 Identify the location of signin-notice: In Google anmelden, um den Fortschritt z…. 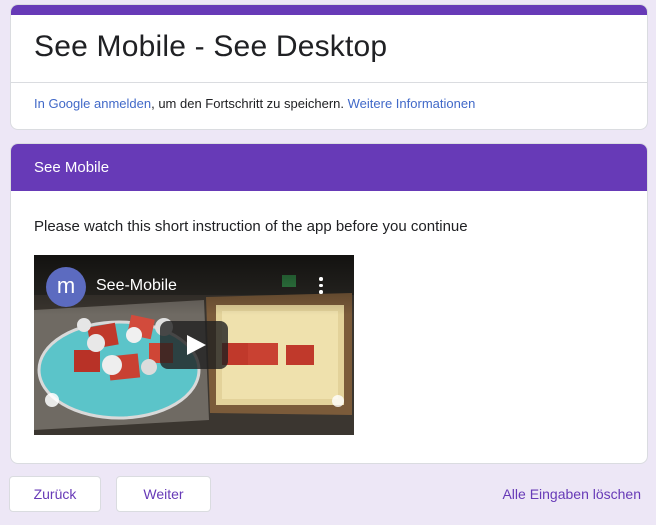
(254, 103).